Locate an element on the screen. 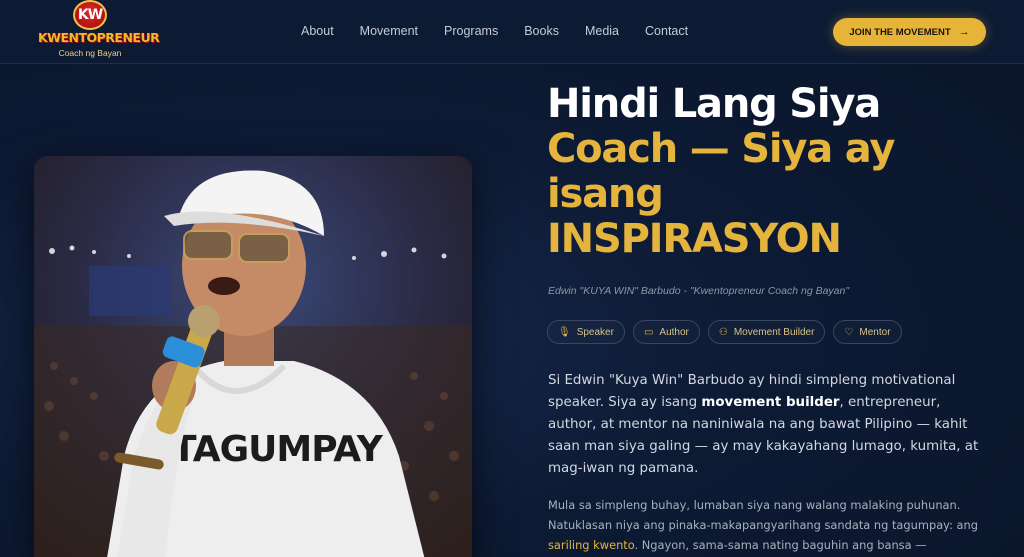 The image size is (1024, 557). hoodie-text: TAGUMPAY is located at coordinates (278, 449).